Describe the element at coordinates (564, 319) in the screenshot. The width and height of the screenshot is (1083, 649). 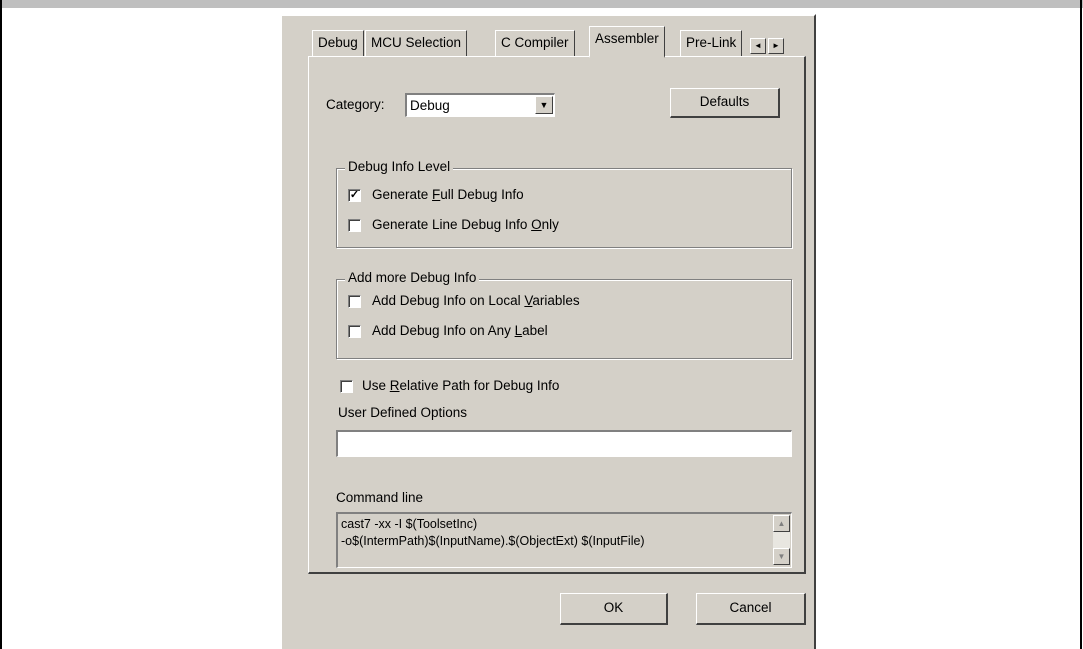
I see `add-more-debug-info-group` at that location.